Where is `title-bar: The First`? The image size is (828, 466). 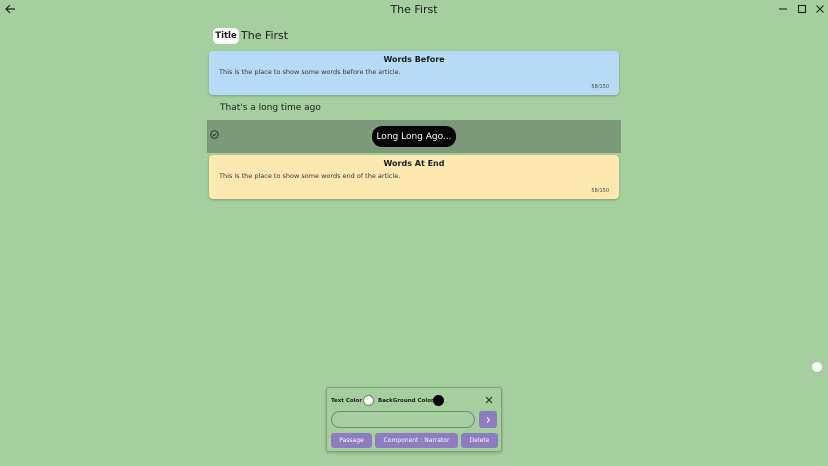 title-bar: The First is located at coordinates (414, 10).